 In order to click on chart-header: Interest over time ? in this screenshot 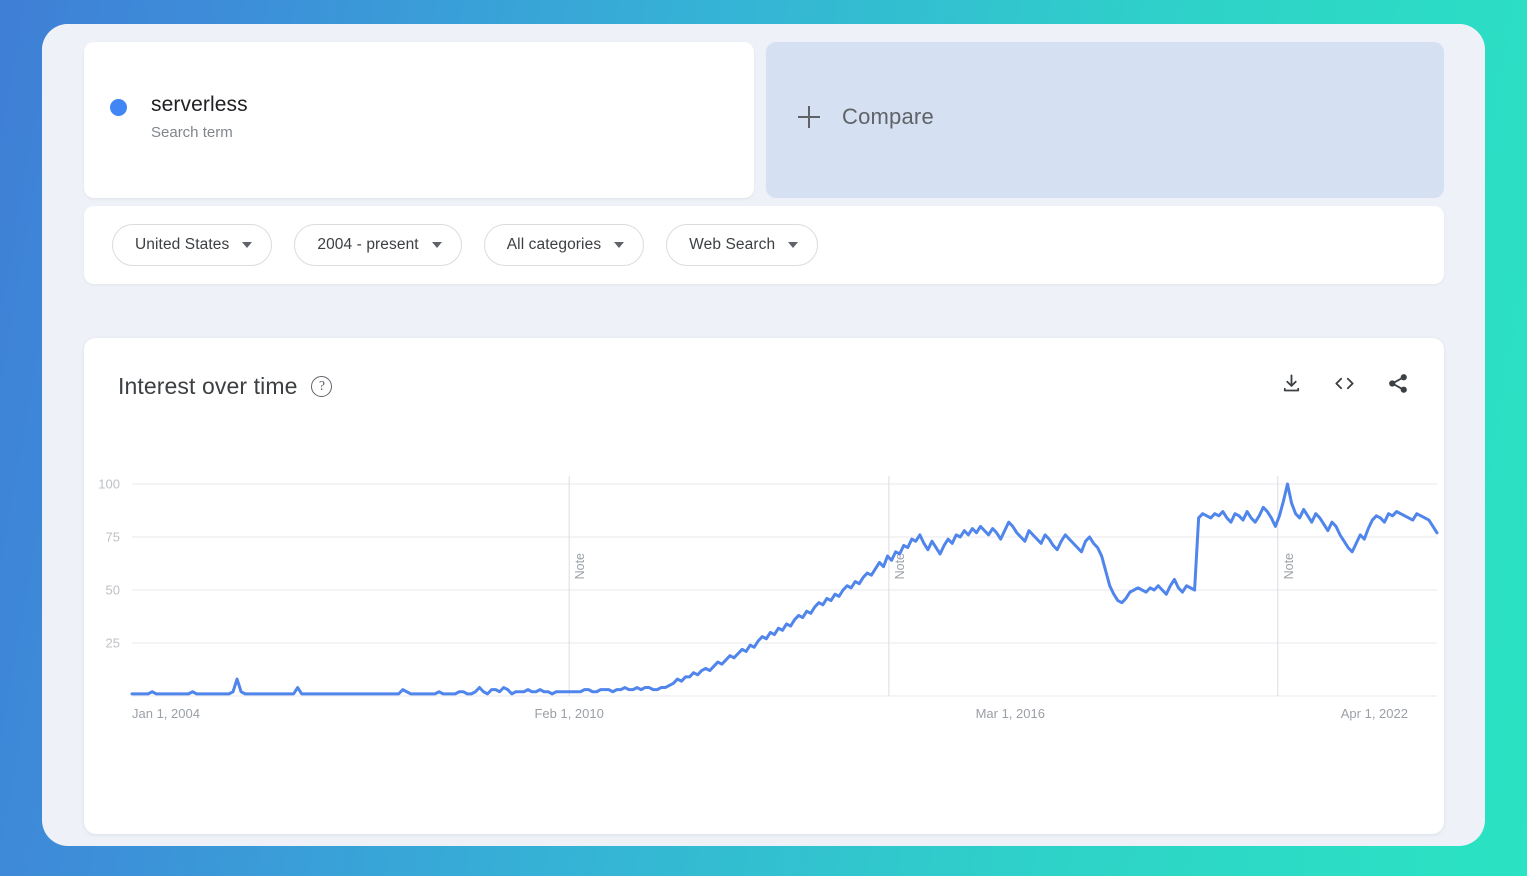, I will do `click(764, 386)`.